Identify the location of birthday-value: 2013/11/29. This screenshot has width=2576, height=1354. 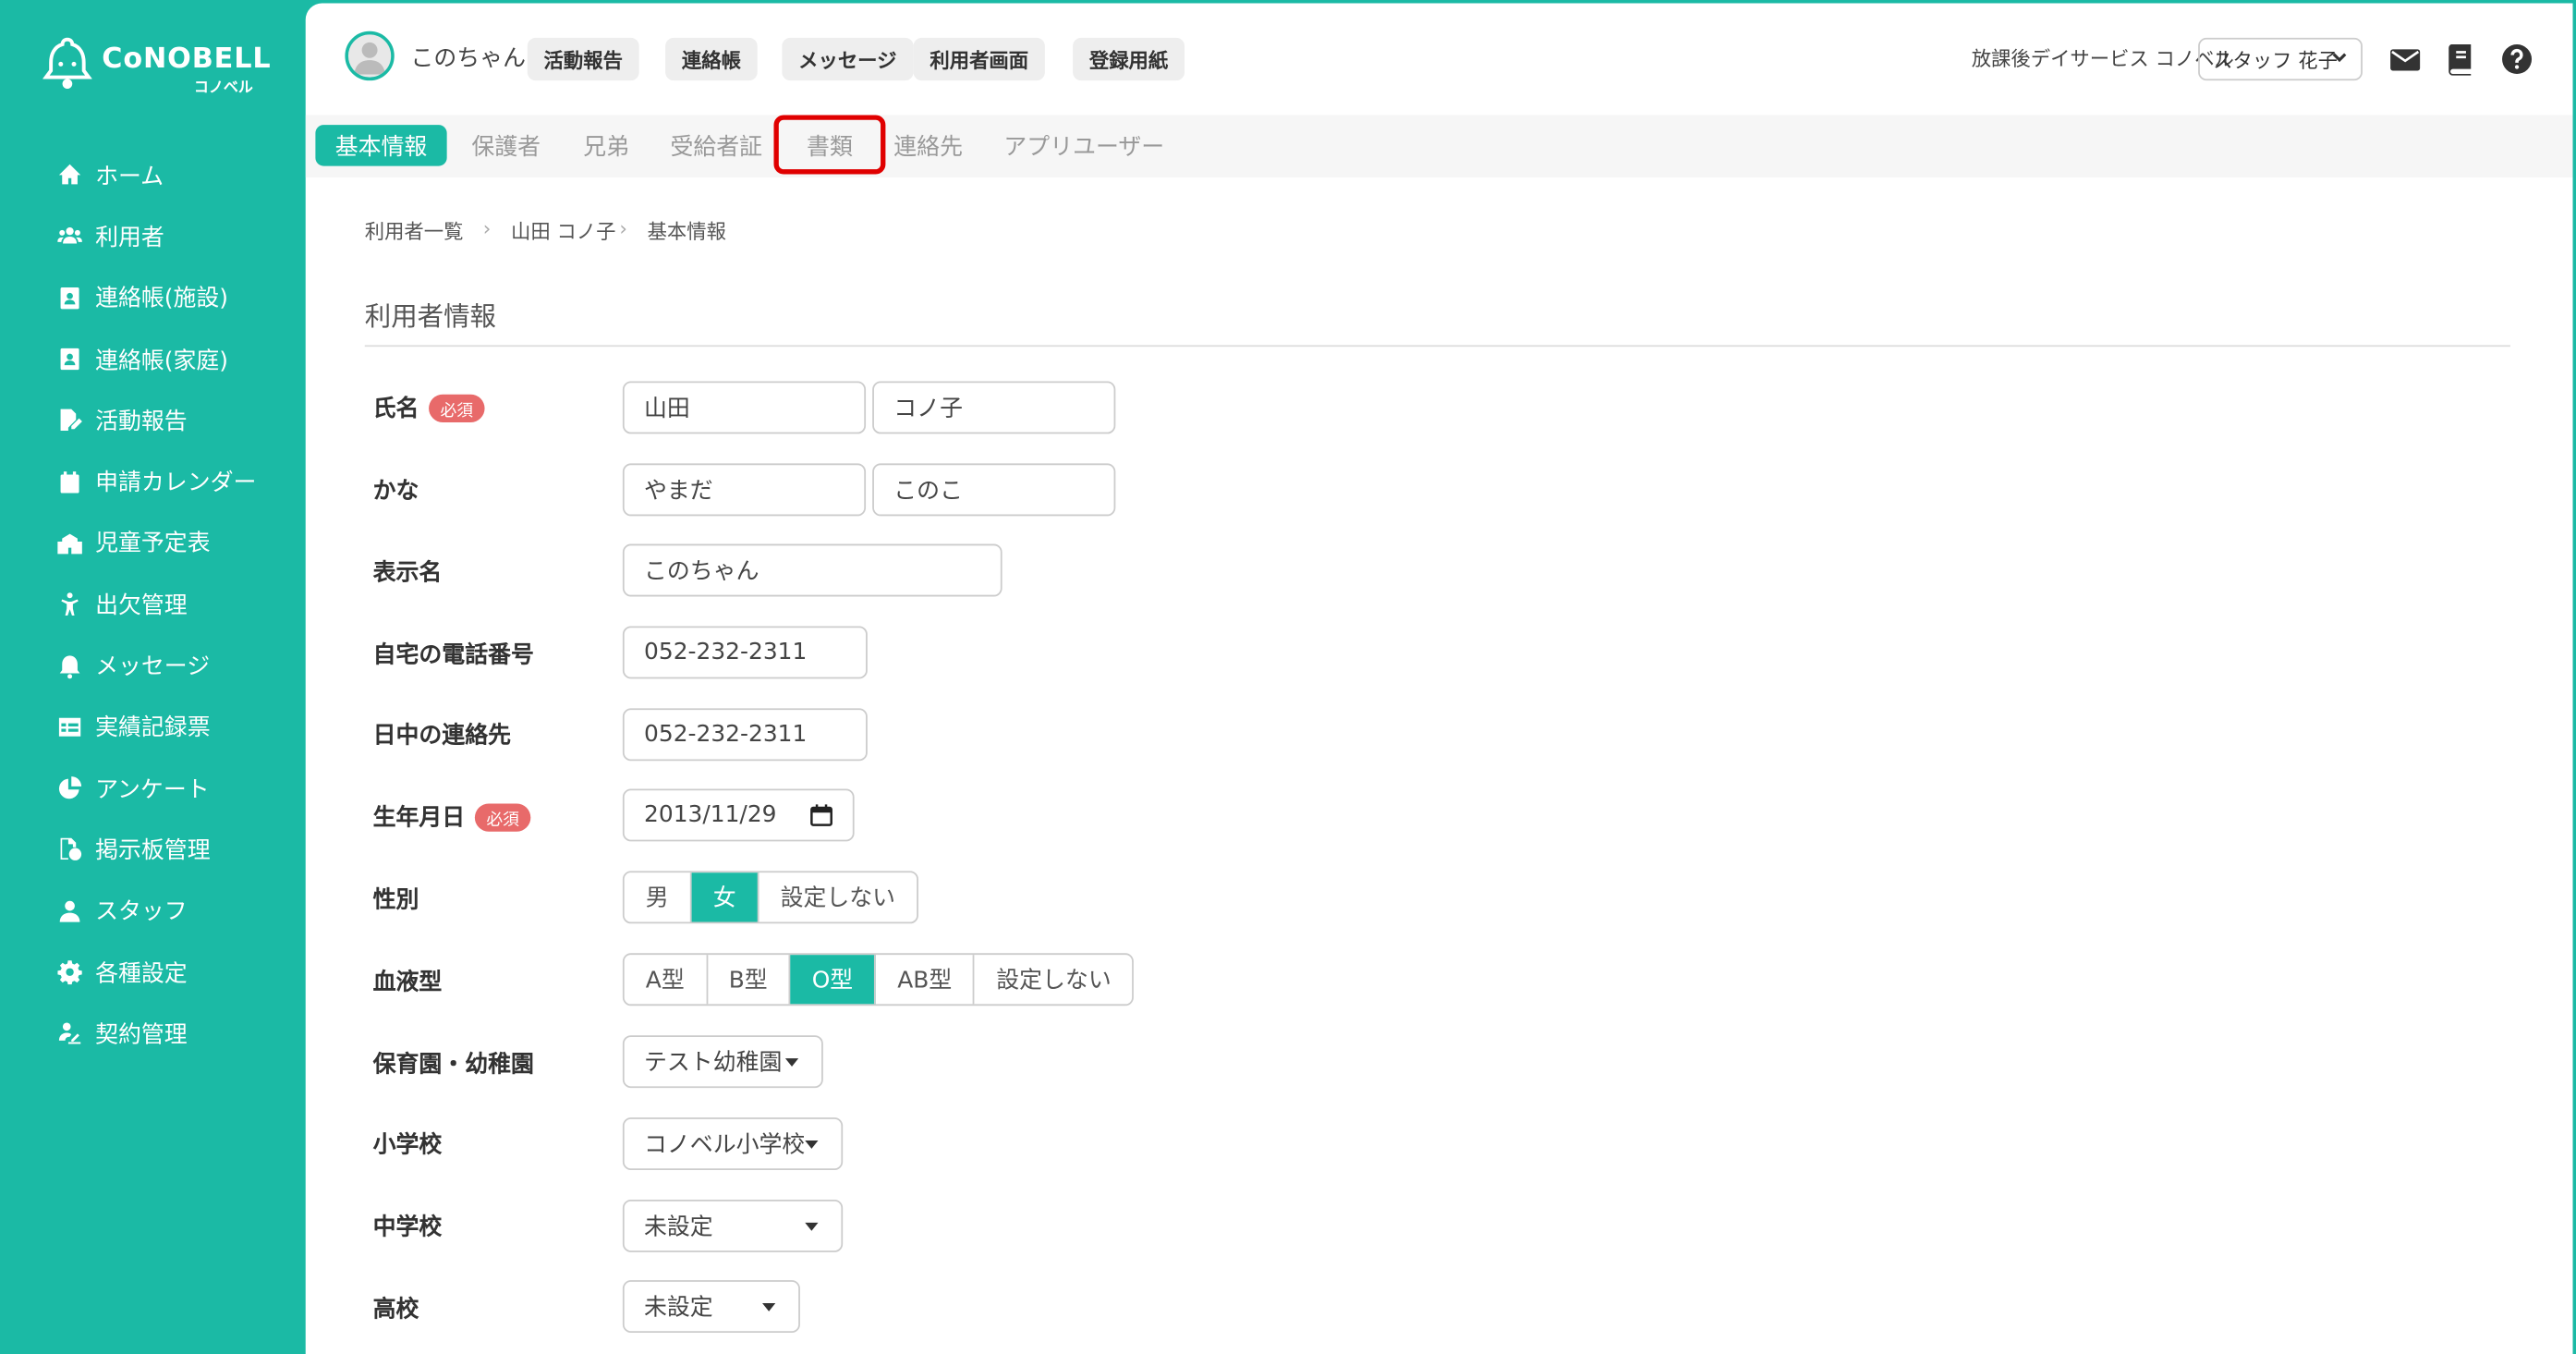
(710, 815).